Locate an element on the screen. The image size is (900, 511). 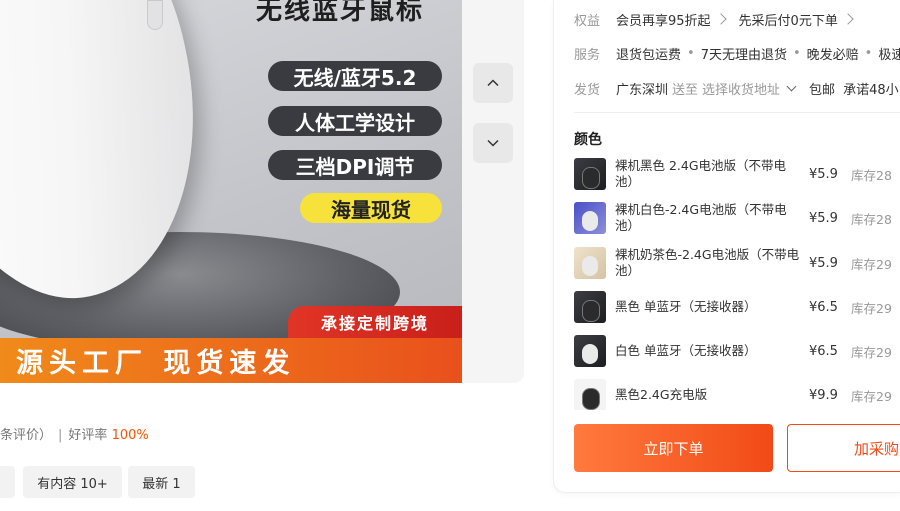
service-7day-return: 7天无理由退货 is located at coordinates (743, 55).